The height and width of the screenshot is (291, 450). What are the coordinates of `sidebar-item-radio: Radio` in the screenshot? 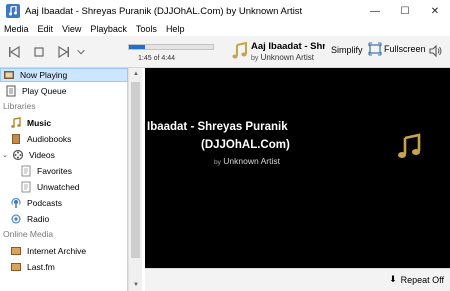 It's located at (64, 219).